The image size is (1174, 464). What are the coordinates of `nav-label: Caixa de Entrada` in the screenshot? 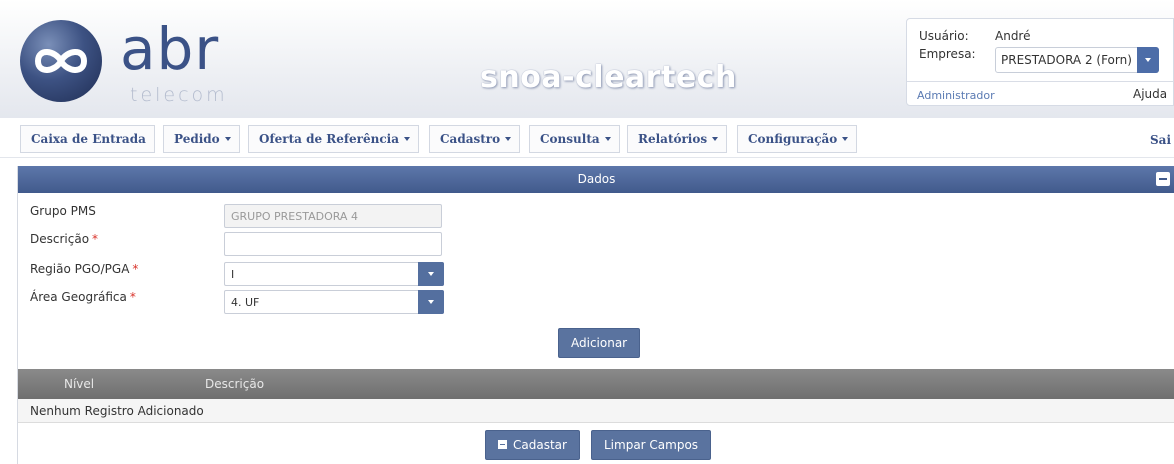 It's located at (88, 139).